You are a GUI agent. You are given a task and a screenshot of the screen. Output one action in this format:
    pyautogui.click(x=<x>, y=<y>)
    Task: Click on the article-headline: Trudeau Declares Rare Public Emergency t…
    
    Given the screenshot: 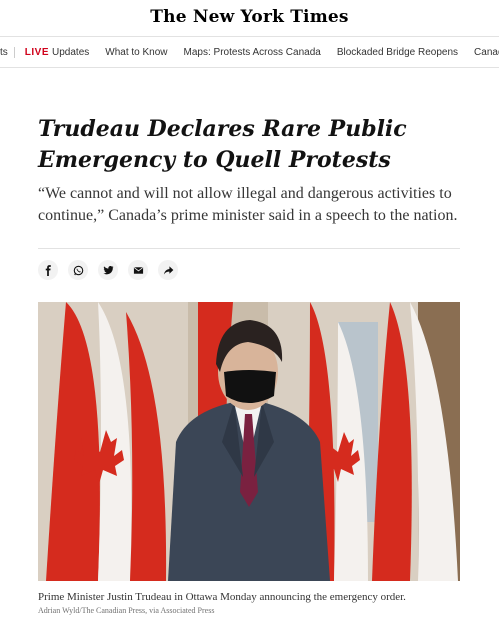 What is the action you would take?
    pyautogui.click(x=222, y=144)
    